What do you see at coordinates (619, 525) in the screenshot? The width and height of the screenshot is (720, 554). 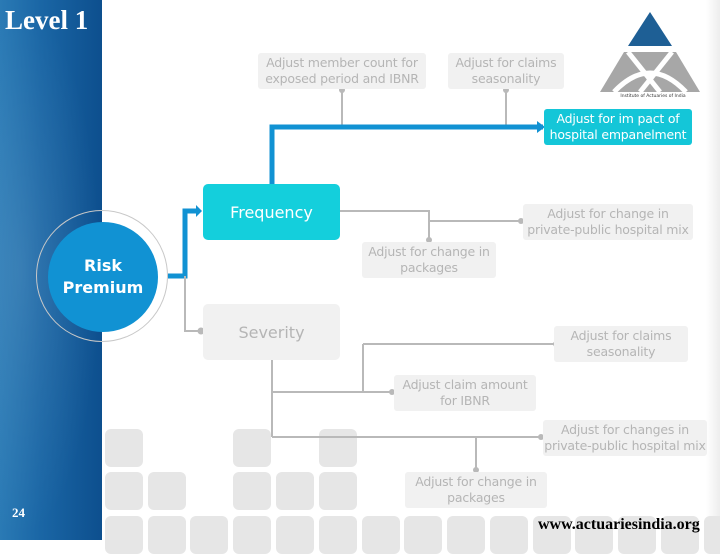 I see `website-url: www.actuariesindia.org` at bounding box center [619, 525].